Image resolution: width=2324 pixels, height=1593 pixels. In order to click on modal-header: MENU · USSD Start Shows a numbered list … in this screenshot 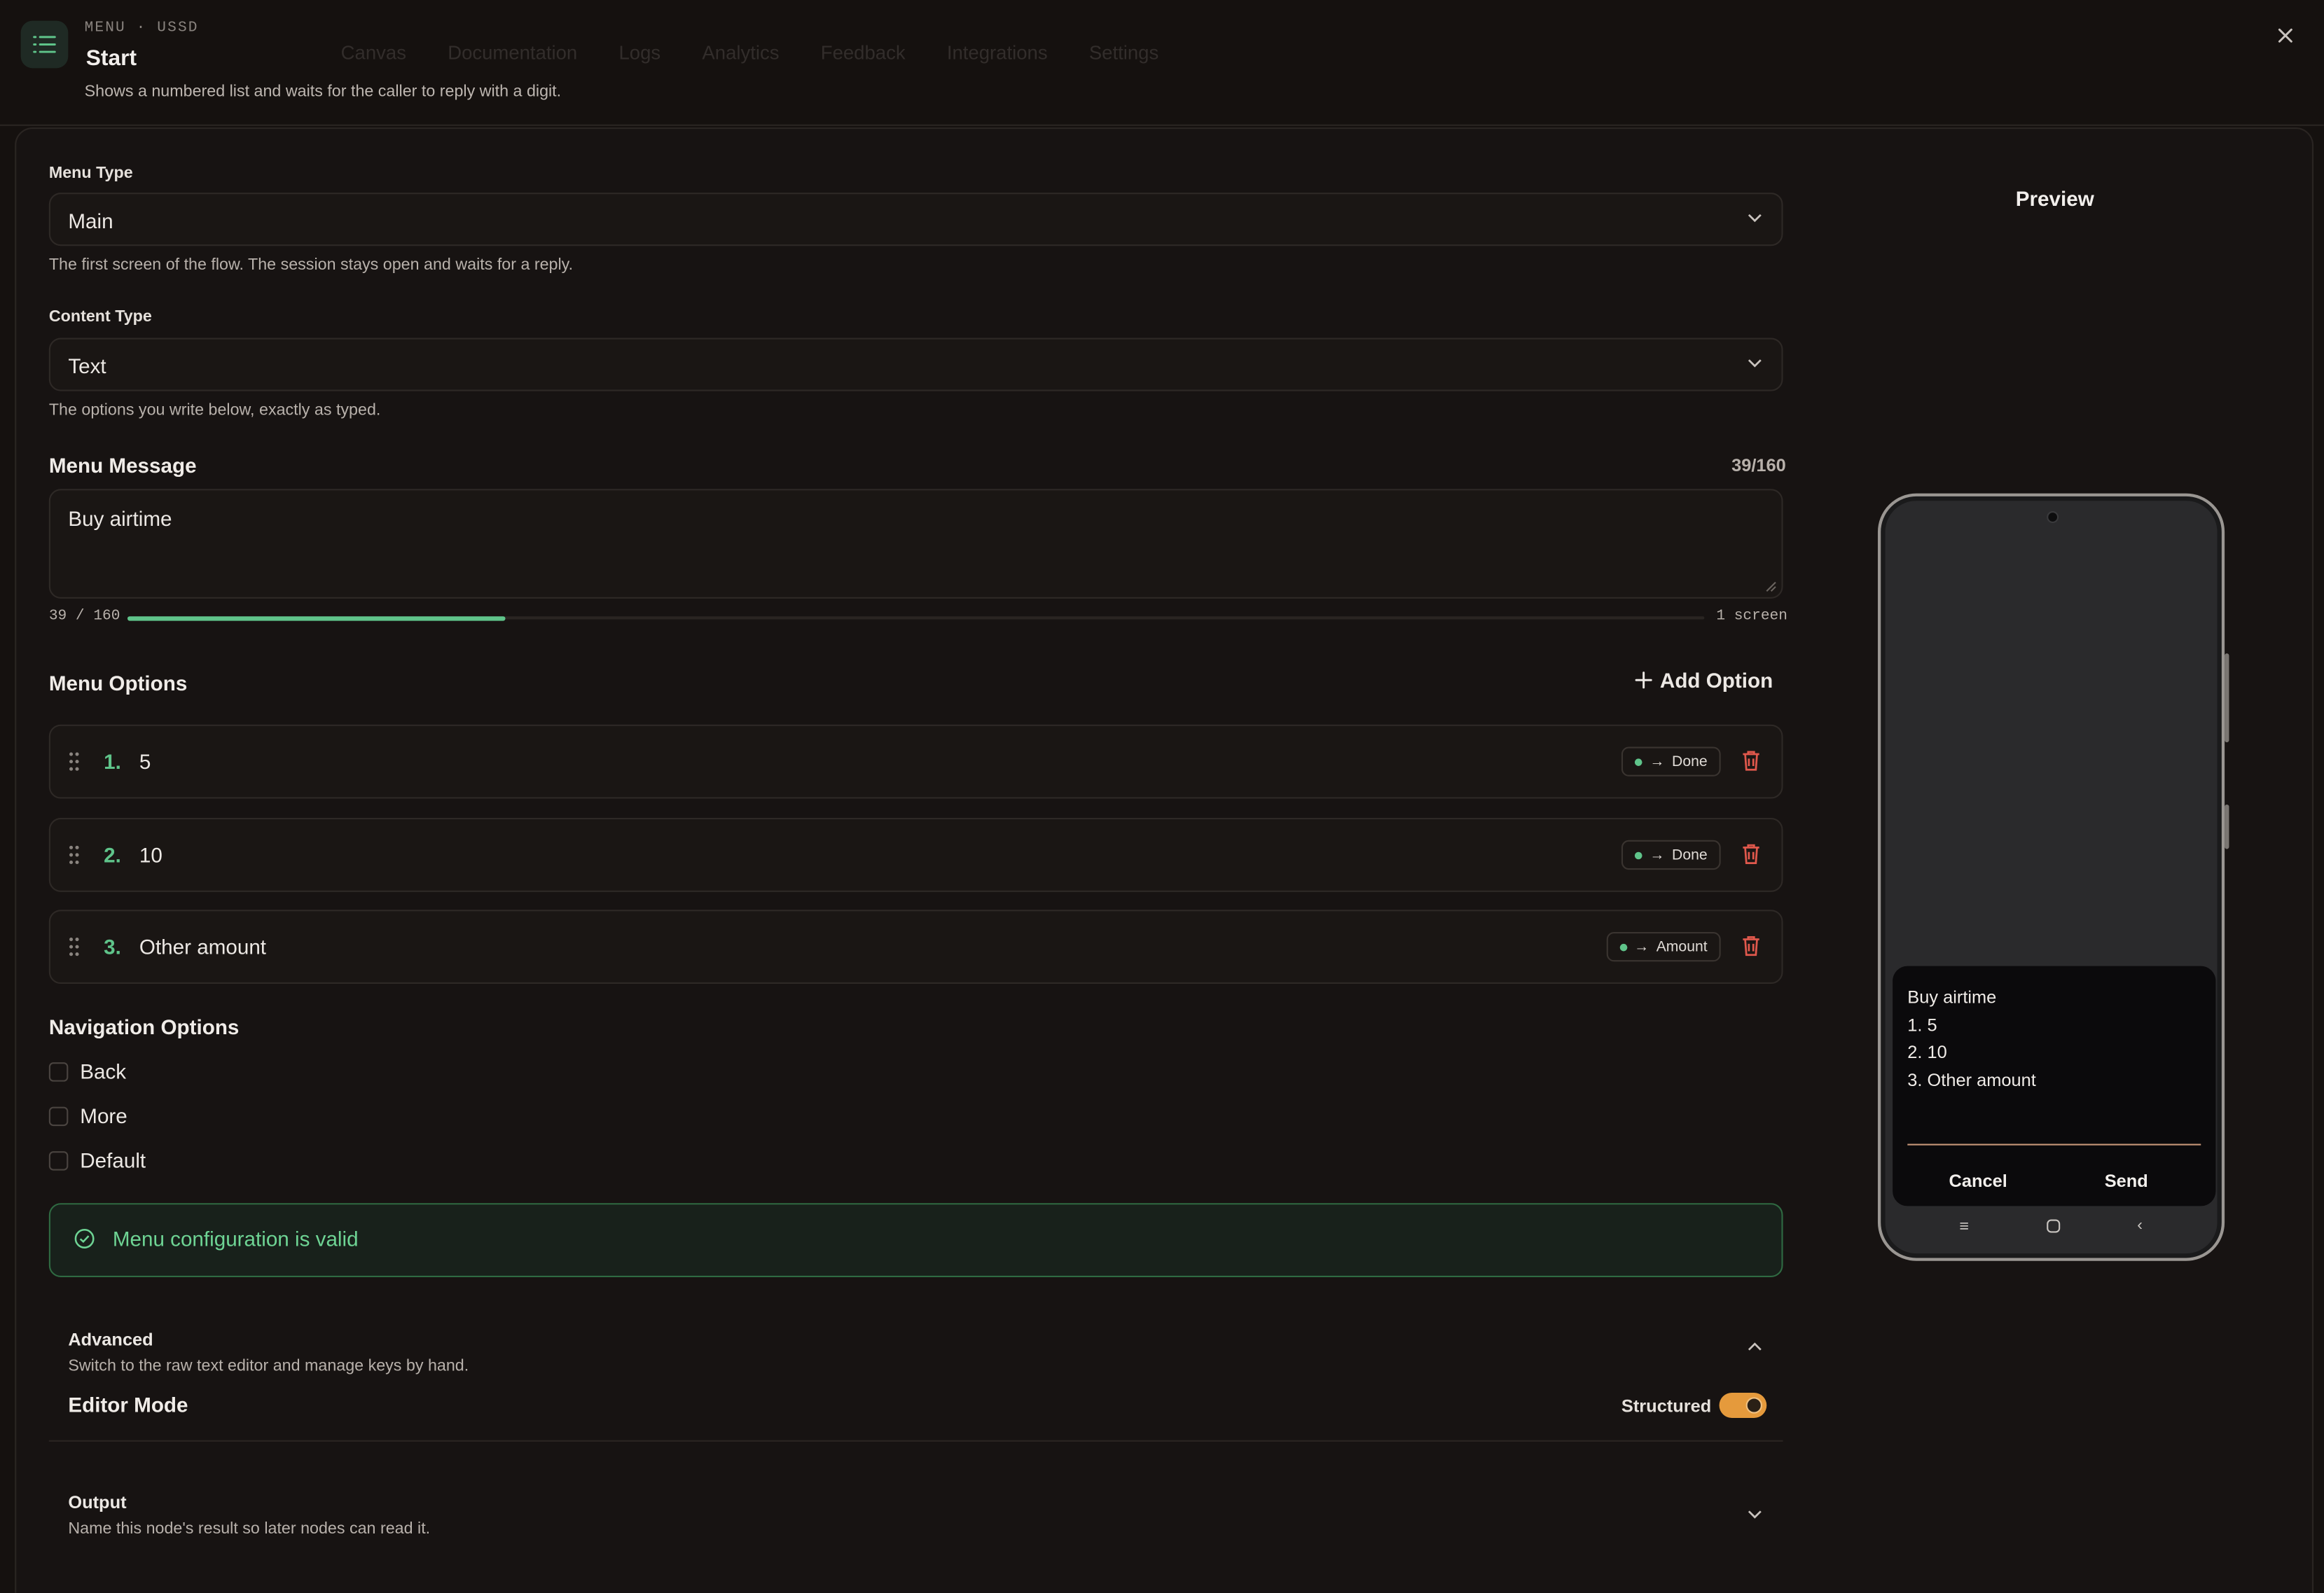, I will do `click(1162, 63)`.